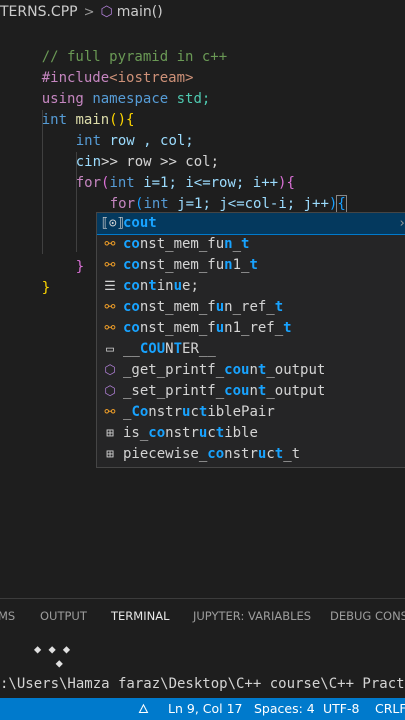 The image size is (405, 720). Describe the element at coordinates (140, 616) in the screenshot. I see `tab-terminal: TERMINAL` at that location.